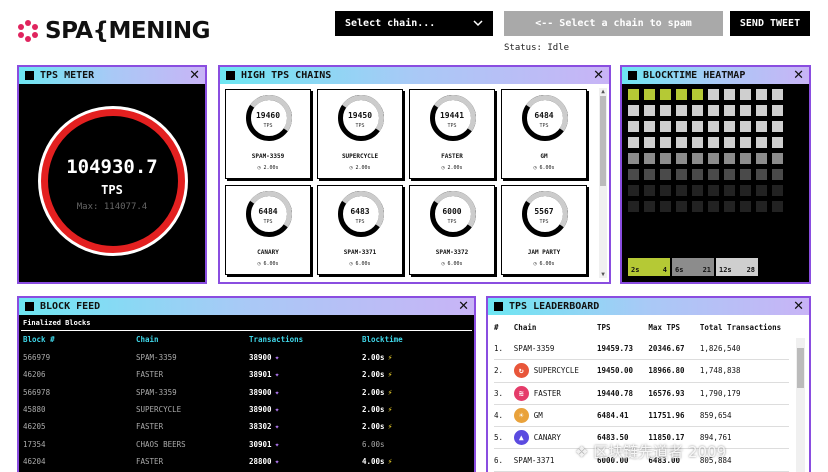  Describe the element at coordinates (360, 134) in the screenshot. I see `chain-card: 19450 TPS SUPERCYCLE ◷ 2.00s` at that location.